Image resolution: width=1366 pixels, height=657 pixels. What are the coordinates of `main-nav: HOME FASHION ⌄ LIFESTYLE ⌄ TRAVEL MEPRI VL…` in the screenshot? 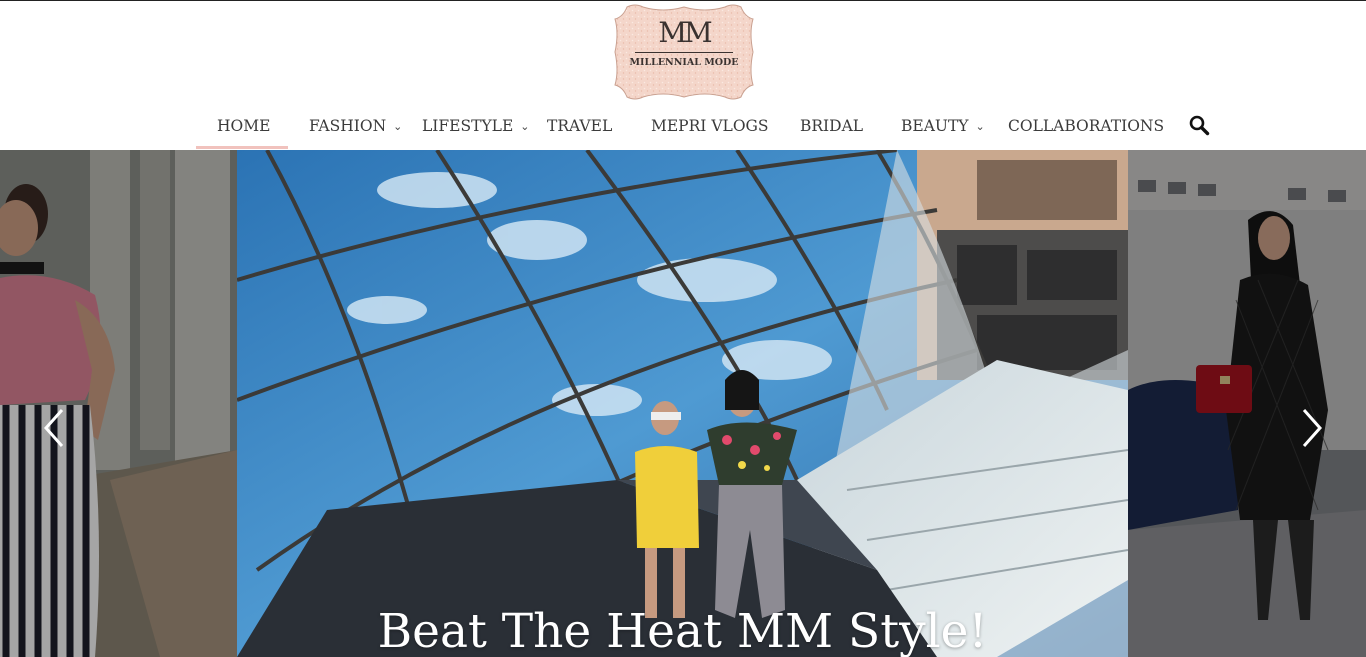 It's located at (683, 129).